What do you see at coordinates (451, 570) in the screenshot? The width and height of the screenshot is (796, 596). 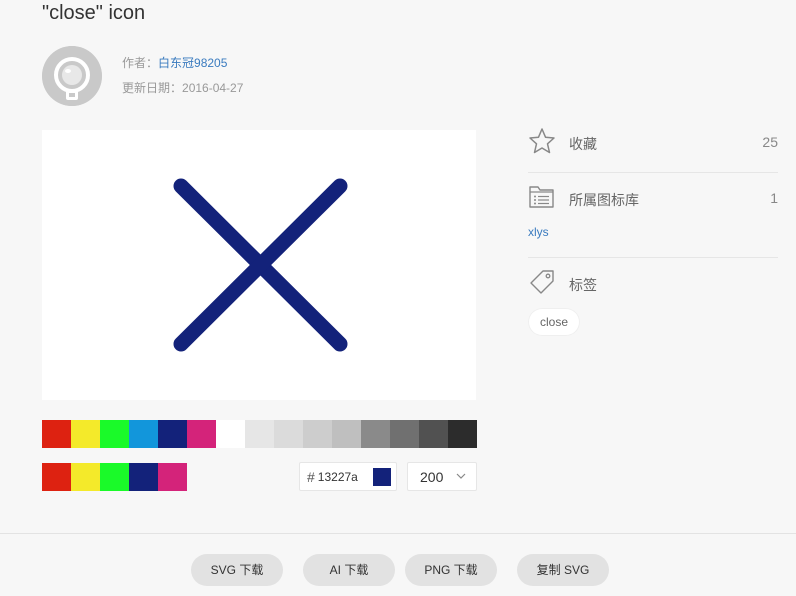 I see `png-download-button: PNG 下载` at bounding box center [451, 570].